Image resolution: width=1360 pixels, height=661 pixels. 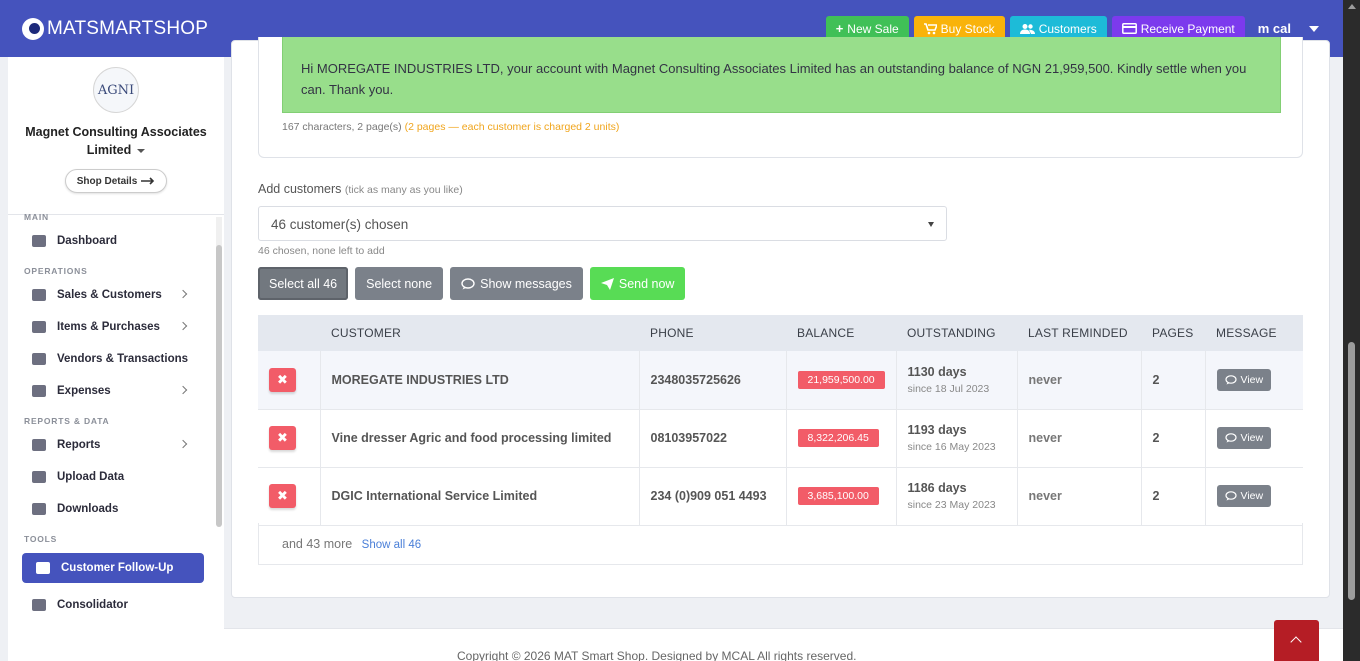 What do you see at coordinates (113, 568) in the screenshot?
I see `sidebar-item-customer-follow-up: Customer Follow-Up` at bounding box center [113, 568].